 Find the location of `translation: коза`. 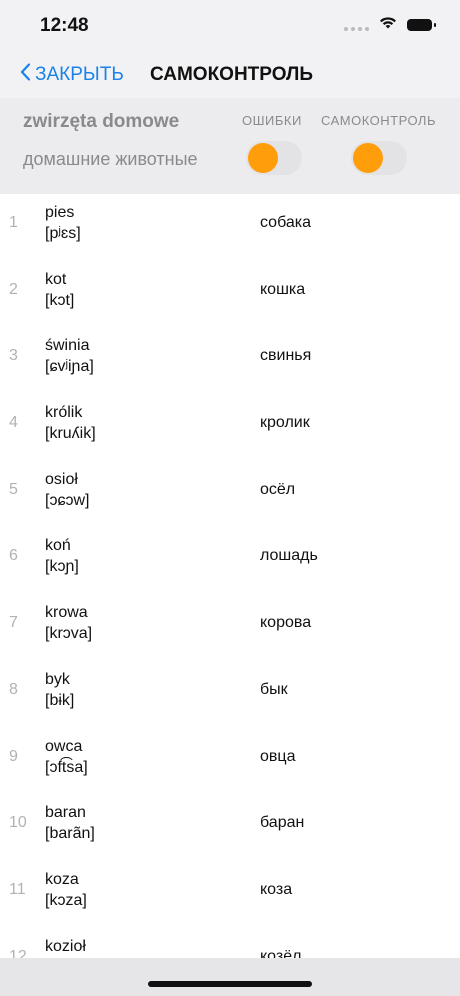

translation: коза is located at coordinates (276, 889).